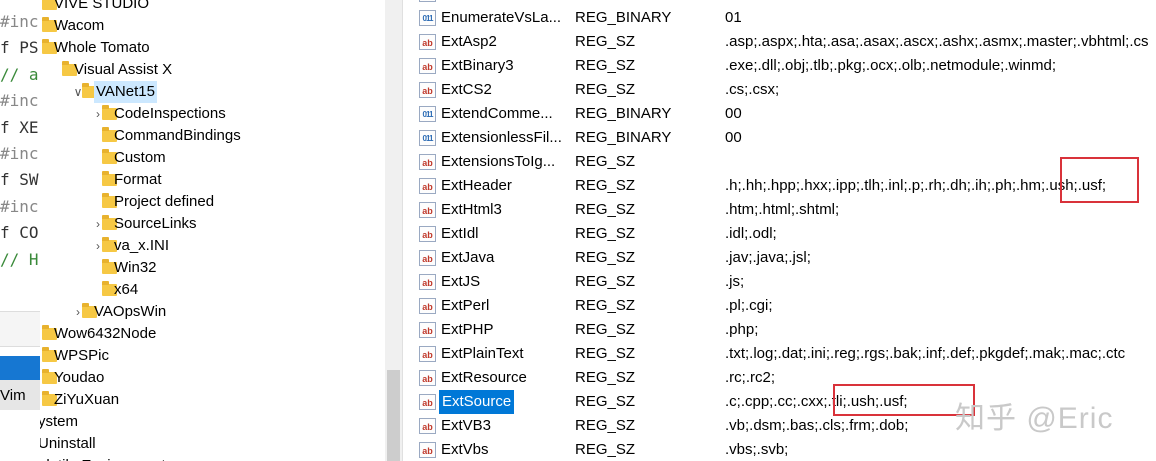  Describe the element at coordinates (82, 355) in the screenshot. I see `tree-item-label: WPSPic` at that location.